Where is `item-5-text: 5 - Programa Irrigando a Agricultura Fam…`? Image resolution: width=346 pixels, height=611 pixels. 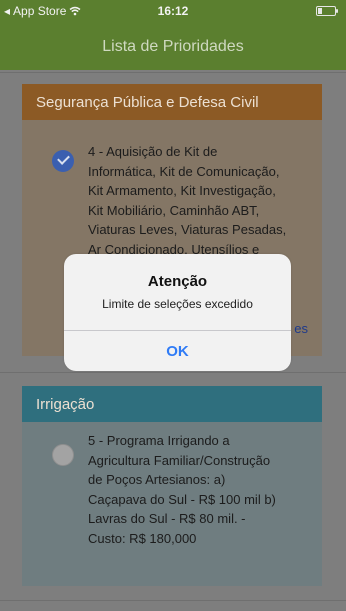 item-5-text: 5 - Programa Irrigando a Agricultura Fam… is located at coordinates (200, 489).